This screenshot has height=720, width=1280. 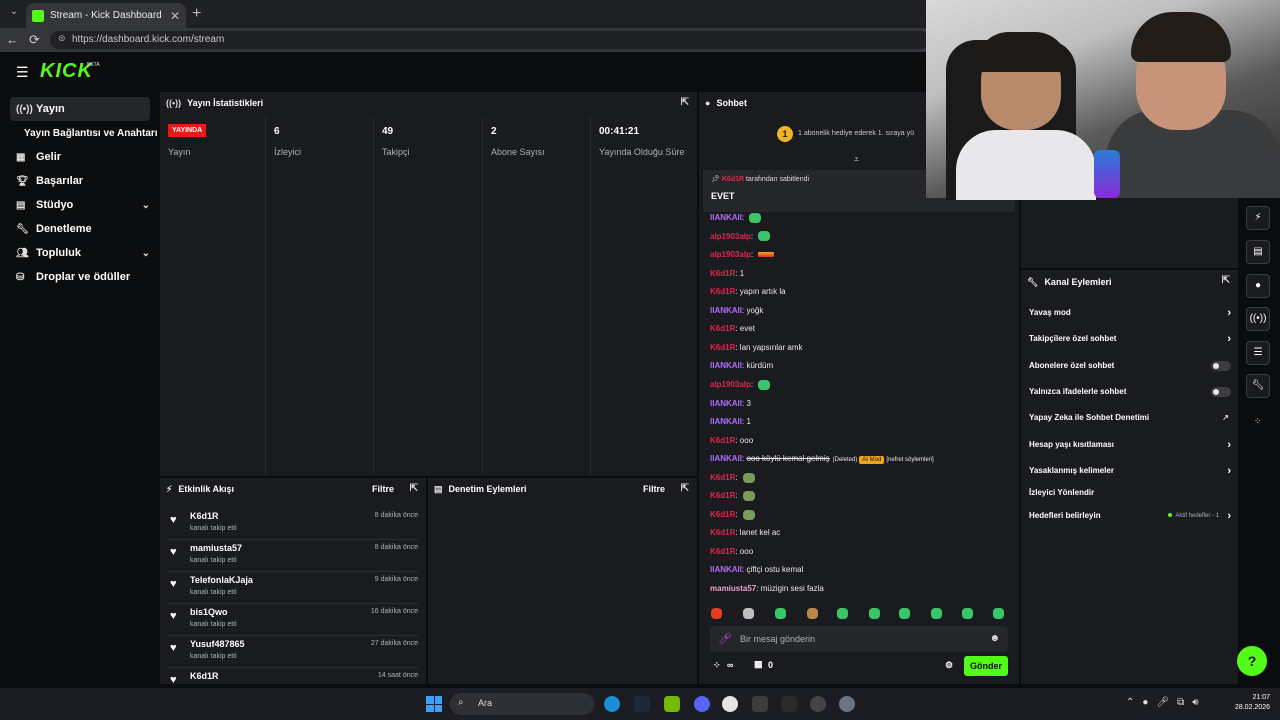 I want to click on activity-username: Yusuf487865, so click(x=217, y=644).